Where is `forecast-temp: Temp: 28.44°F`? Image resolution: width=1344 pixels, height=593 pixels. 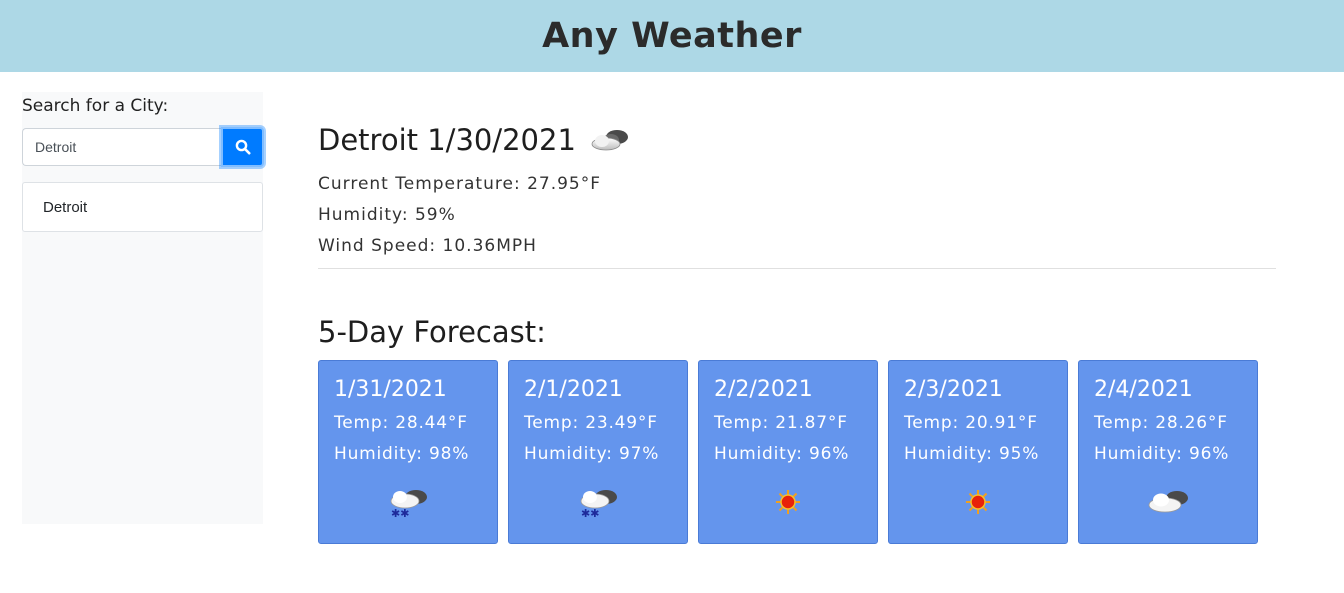 forecast-temp: Temp: 28.44°F is located at coordinates (401, 423).